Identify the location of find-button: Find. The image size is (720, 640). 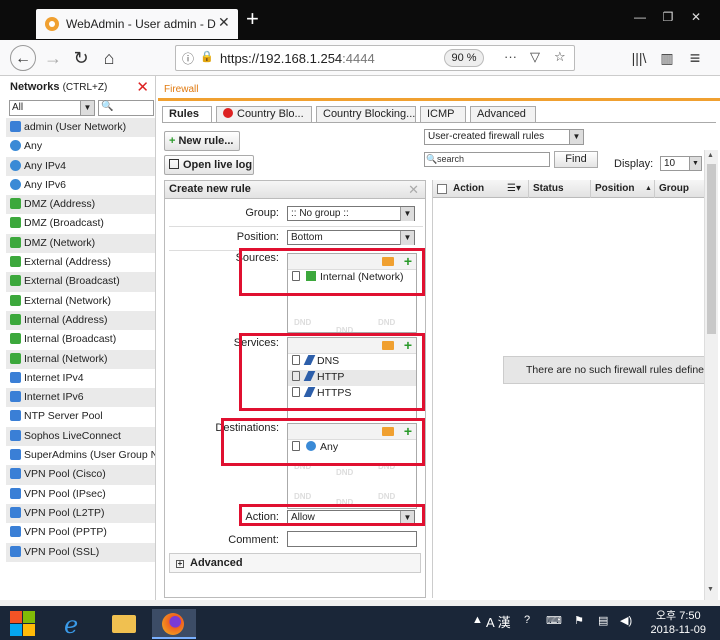
(576, 159).